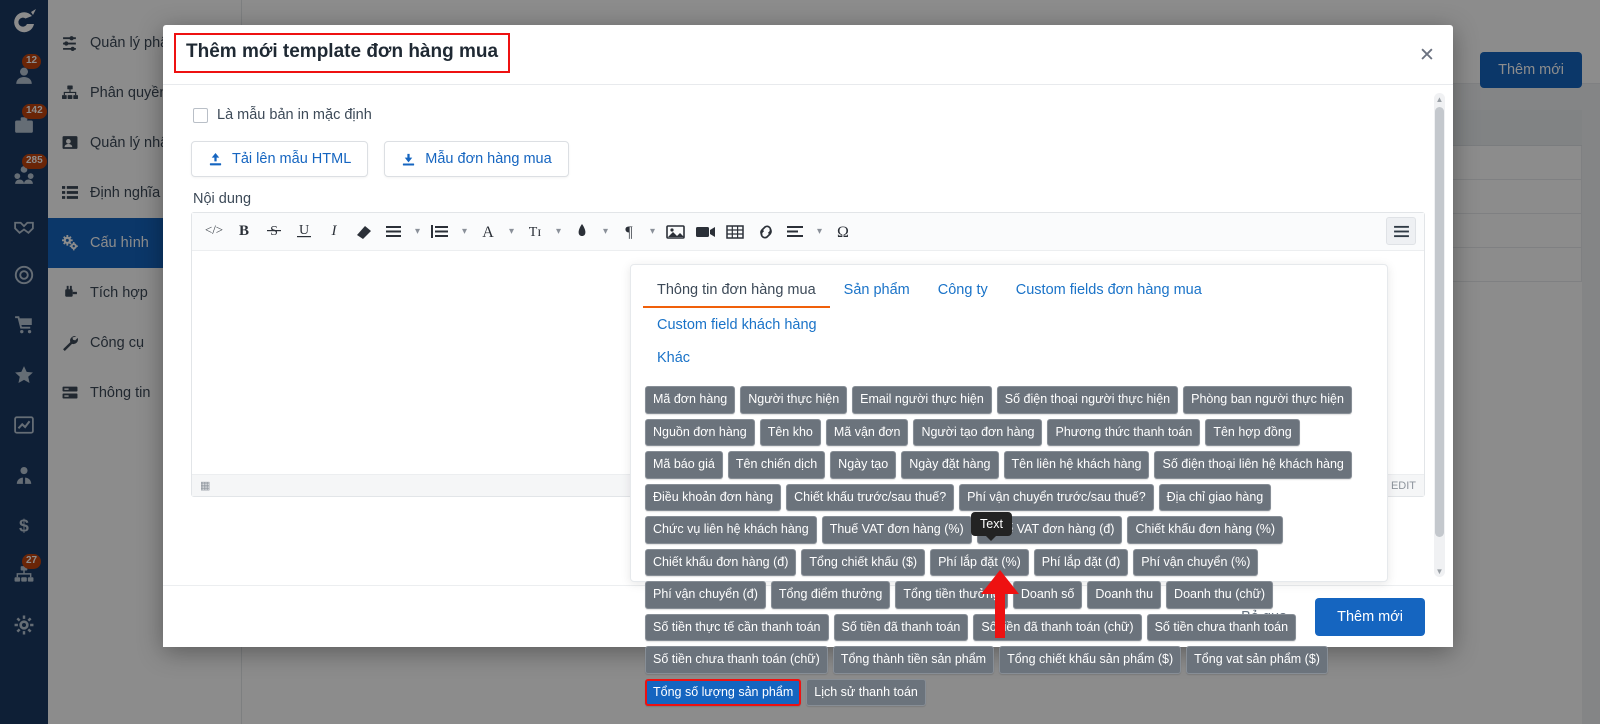  Describe the element at coordinates (1124, 595) in the screenshot. I see `merge-field-tag: Doanh thu` at that location.